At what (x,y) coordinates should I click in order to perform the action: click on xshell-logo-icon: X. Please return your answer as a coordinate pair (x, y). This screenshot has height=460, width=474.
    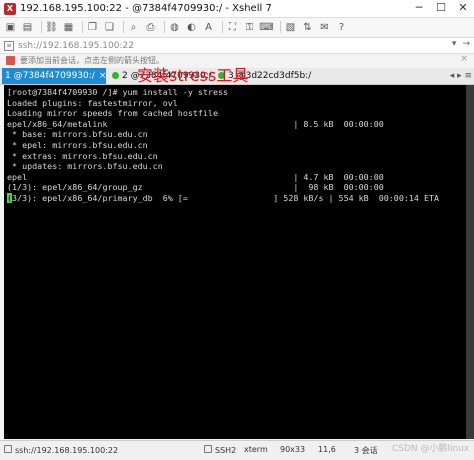
    Looking at the image, I should click on (10, 8).